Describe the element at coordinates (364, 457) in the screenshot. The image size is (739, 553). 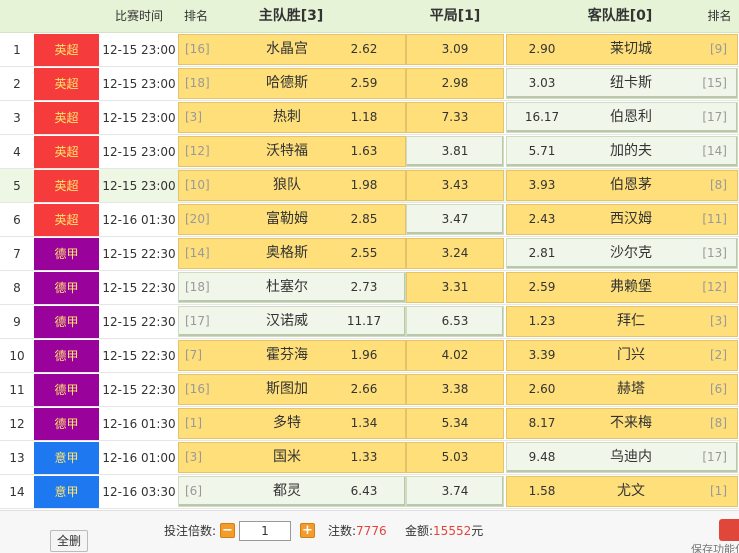
I see `home-odds: 1.33` at that location.